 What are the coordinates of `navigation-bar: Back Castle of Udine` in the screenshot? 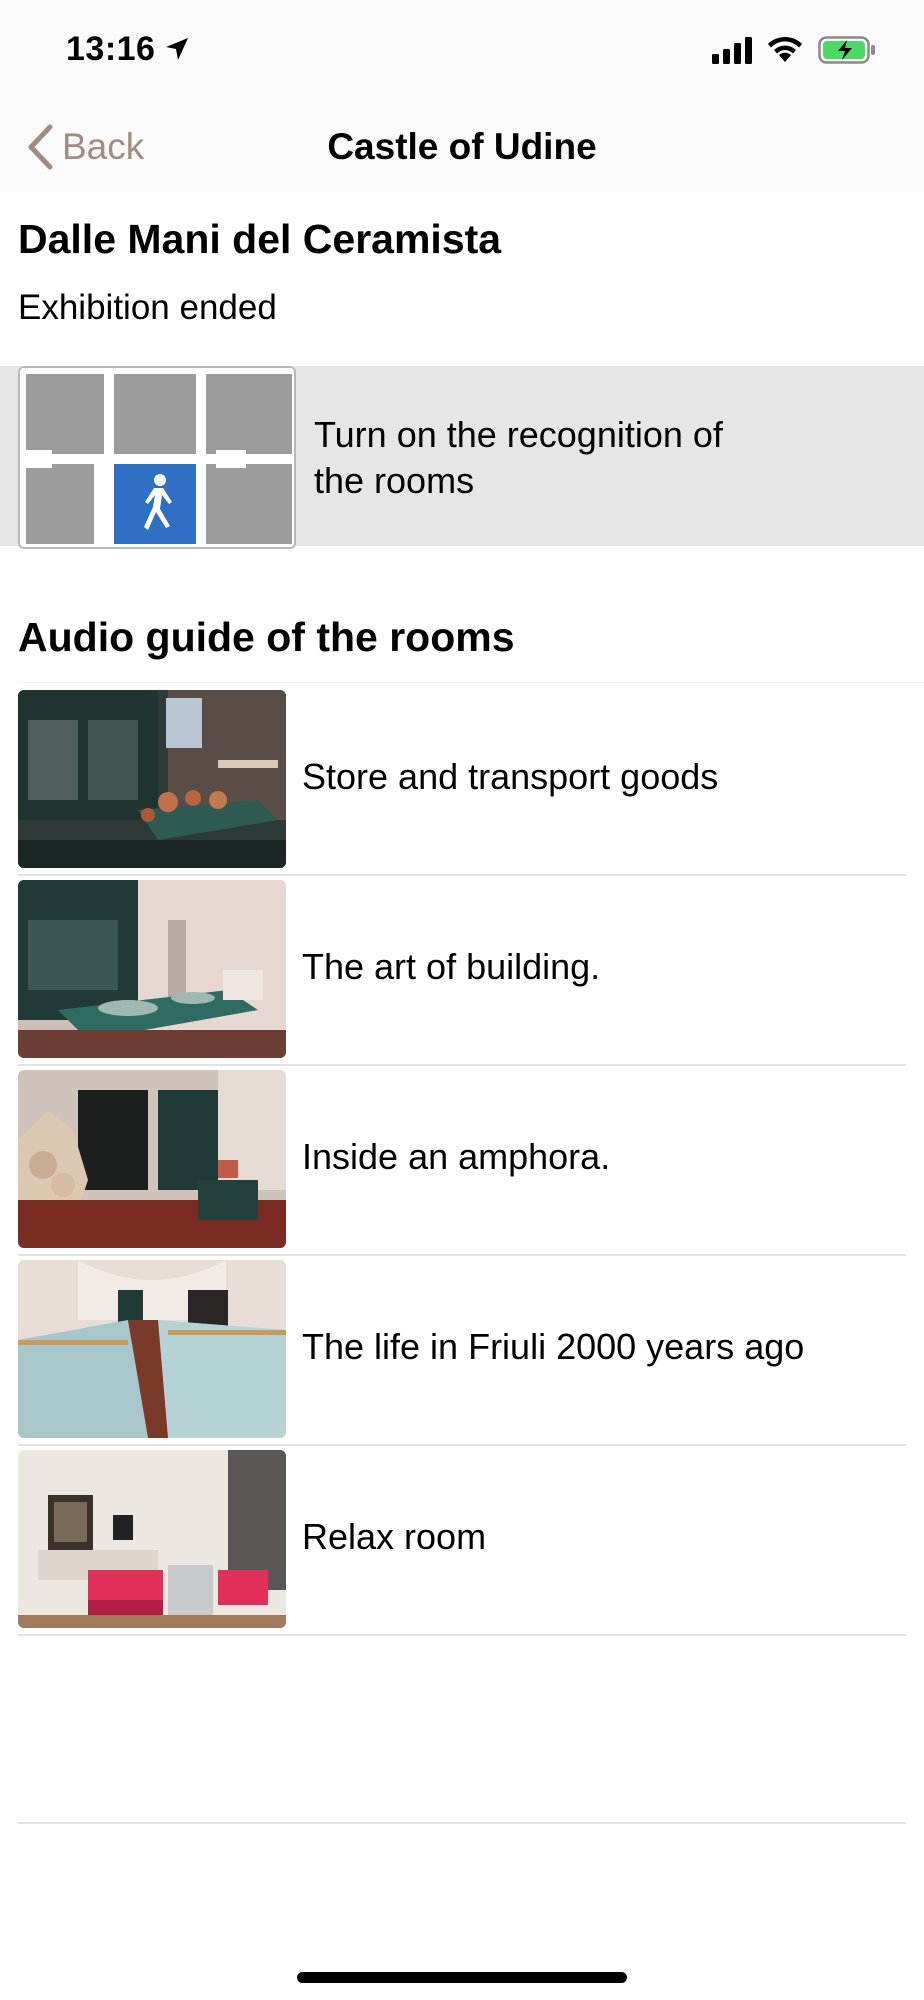 It's located at (462, 146).